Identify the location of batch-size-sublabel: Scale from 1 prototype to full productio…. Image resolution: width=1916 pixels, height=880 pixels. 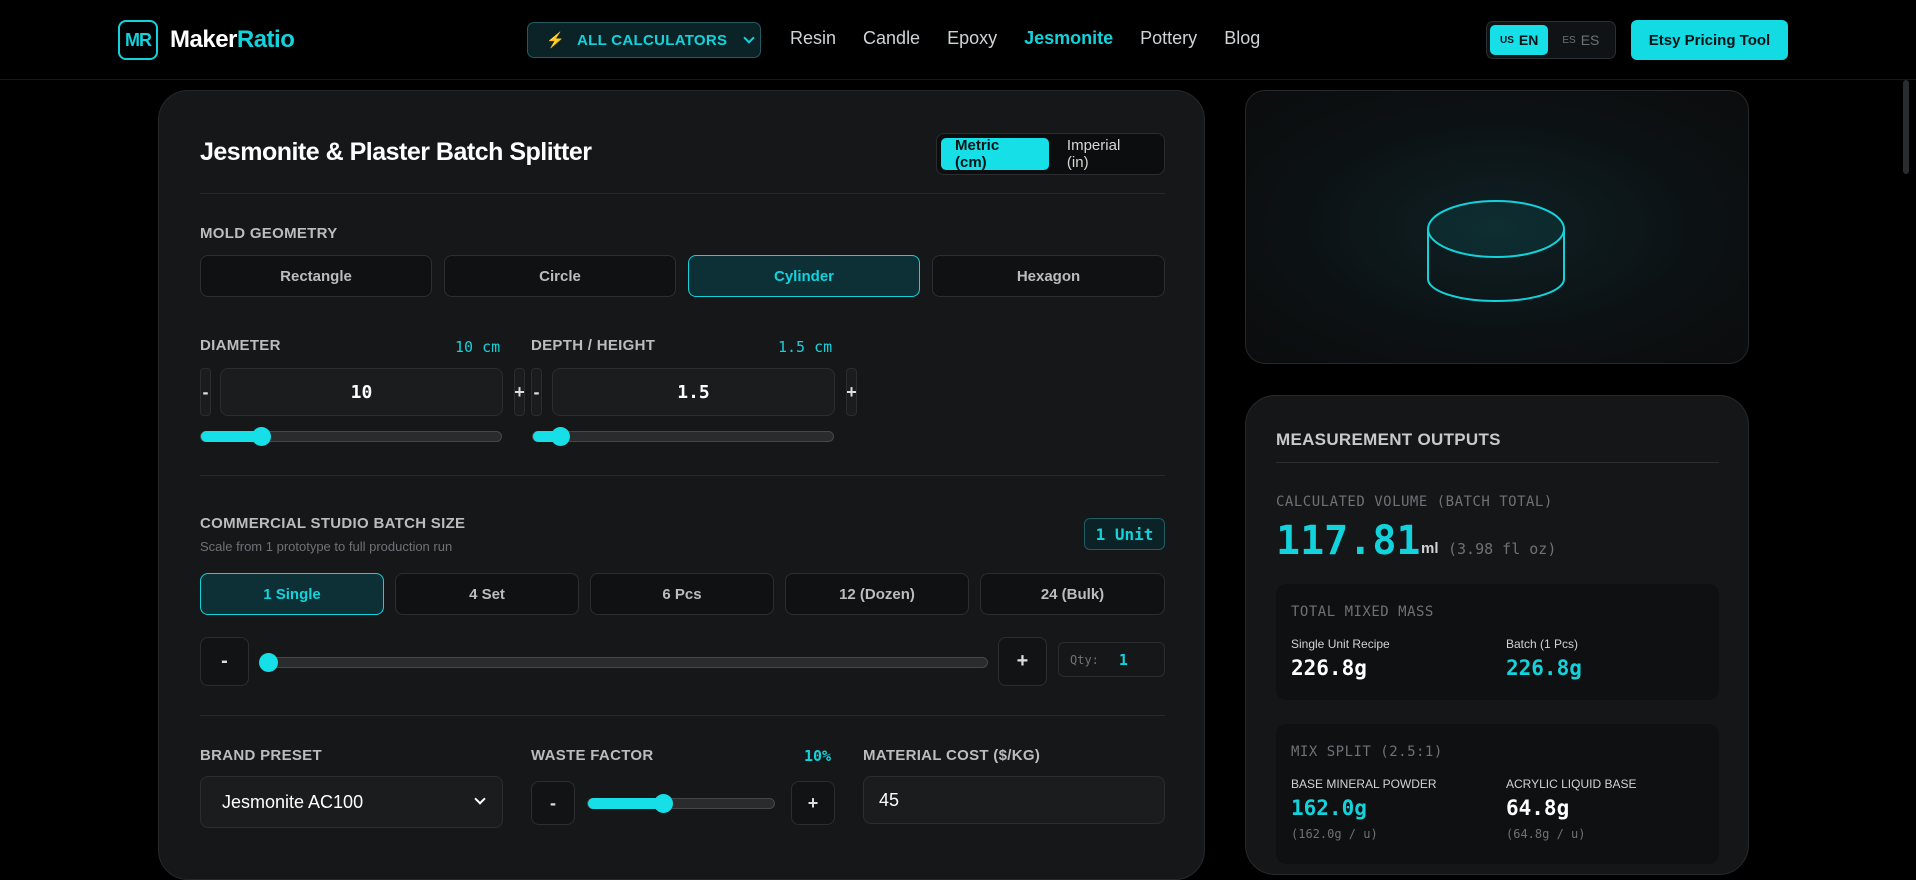
(326, 546).